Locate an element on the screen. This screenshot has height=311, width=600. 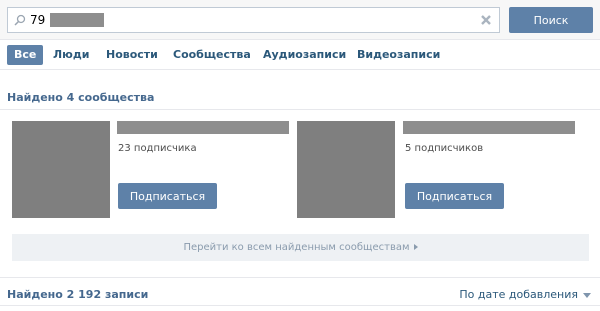
see-all-communities-link: Перейти ко всем найденным сообществам is located at coordinates (300, 247).